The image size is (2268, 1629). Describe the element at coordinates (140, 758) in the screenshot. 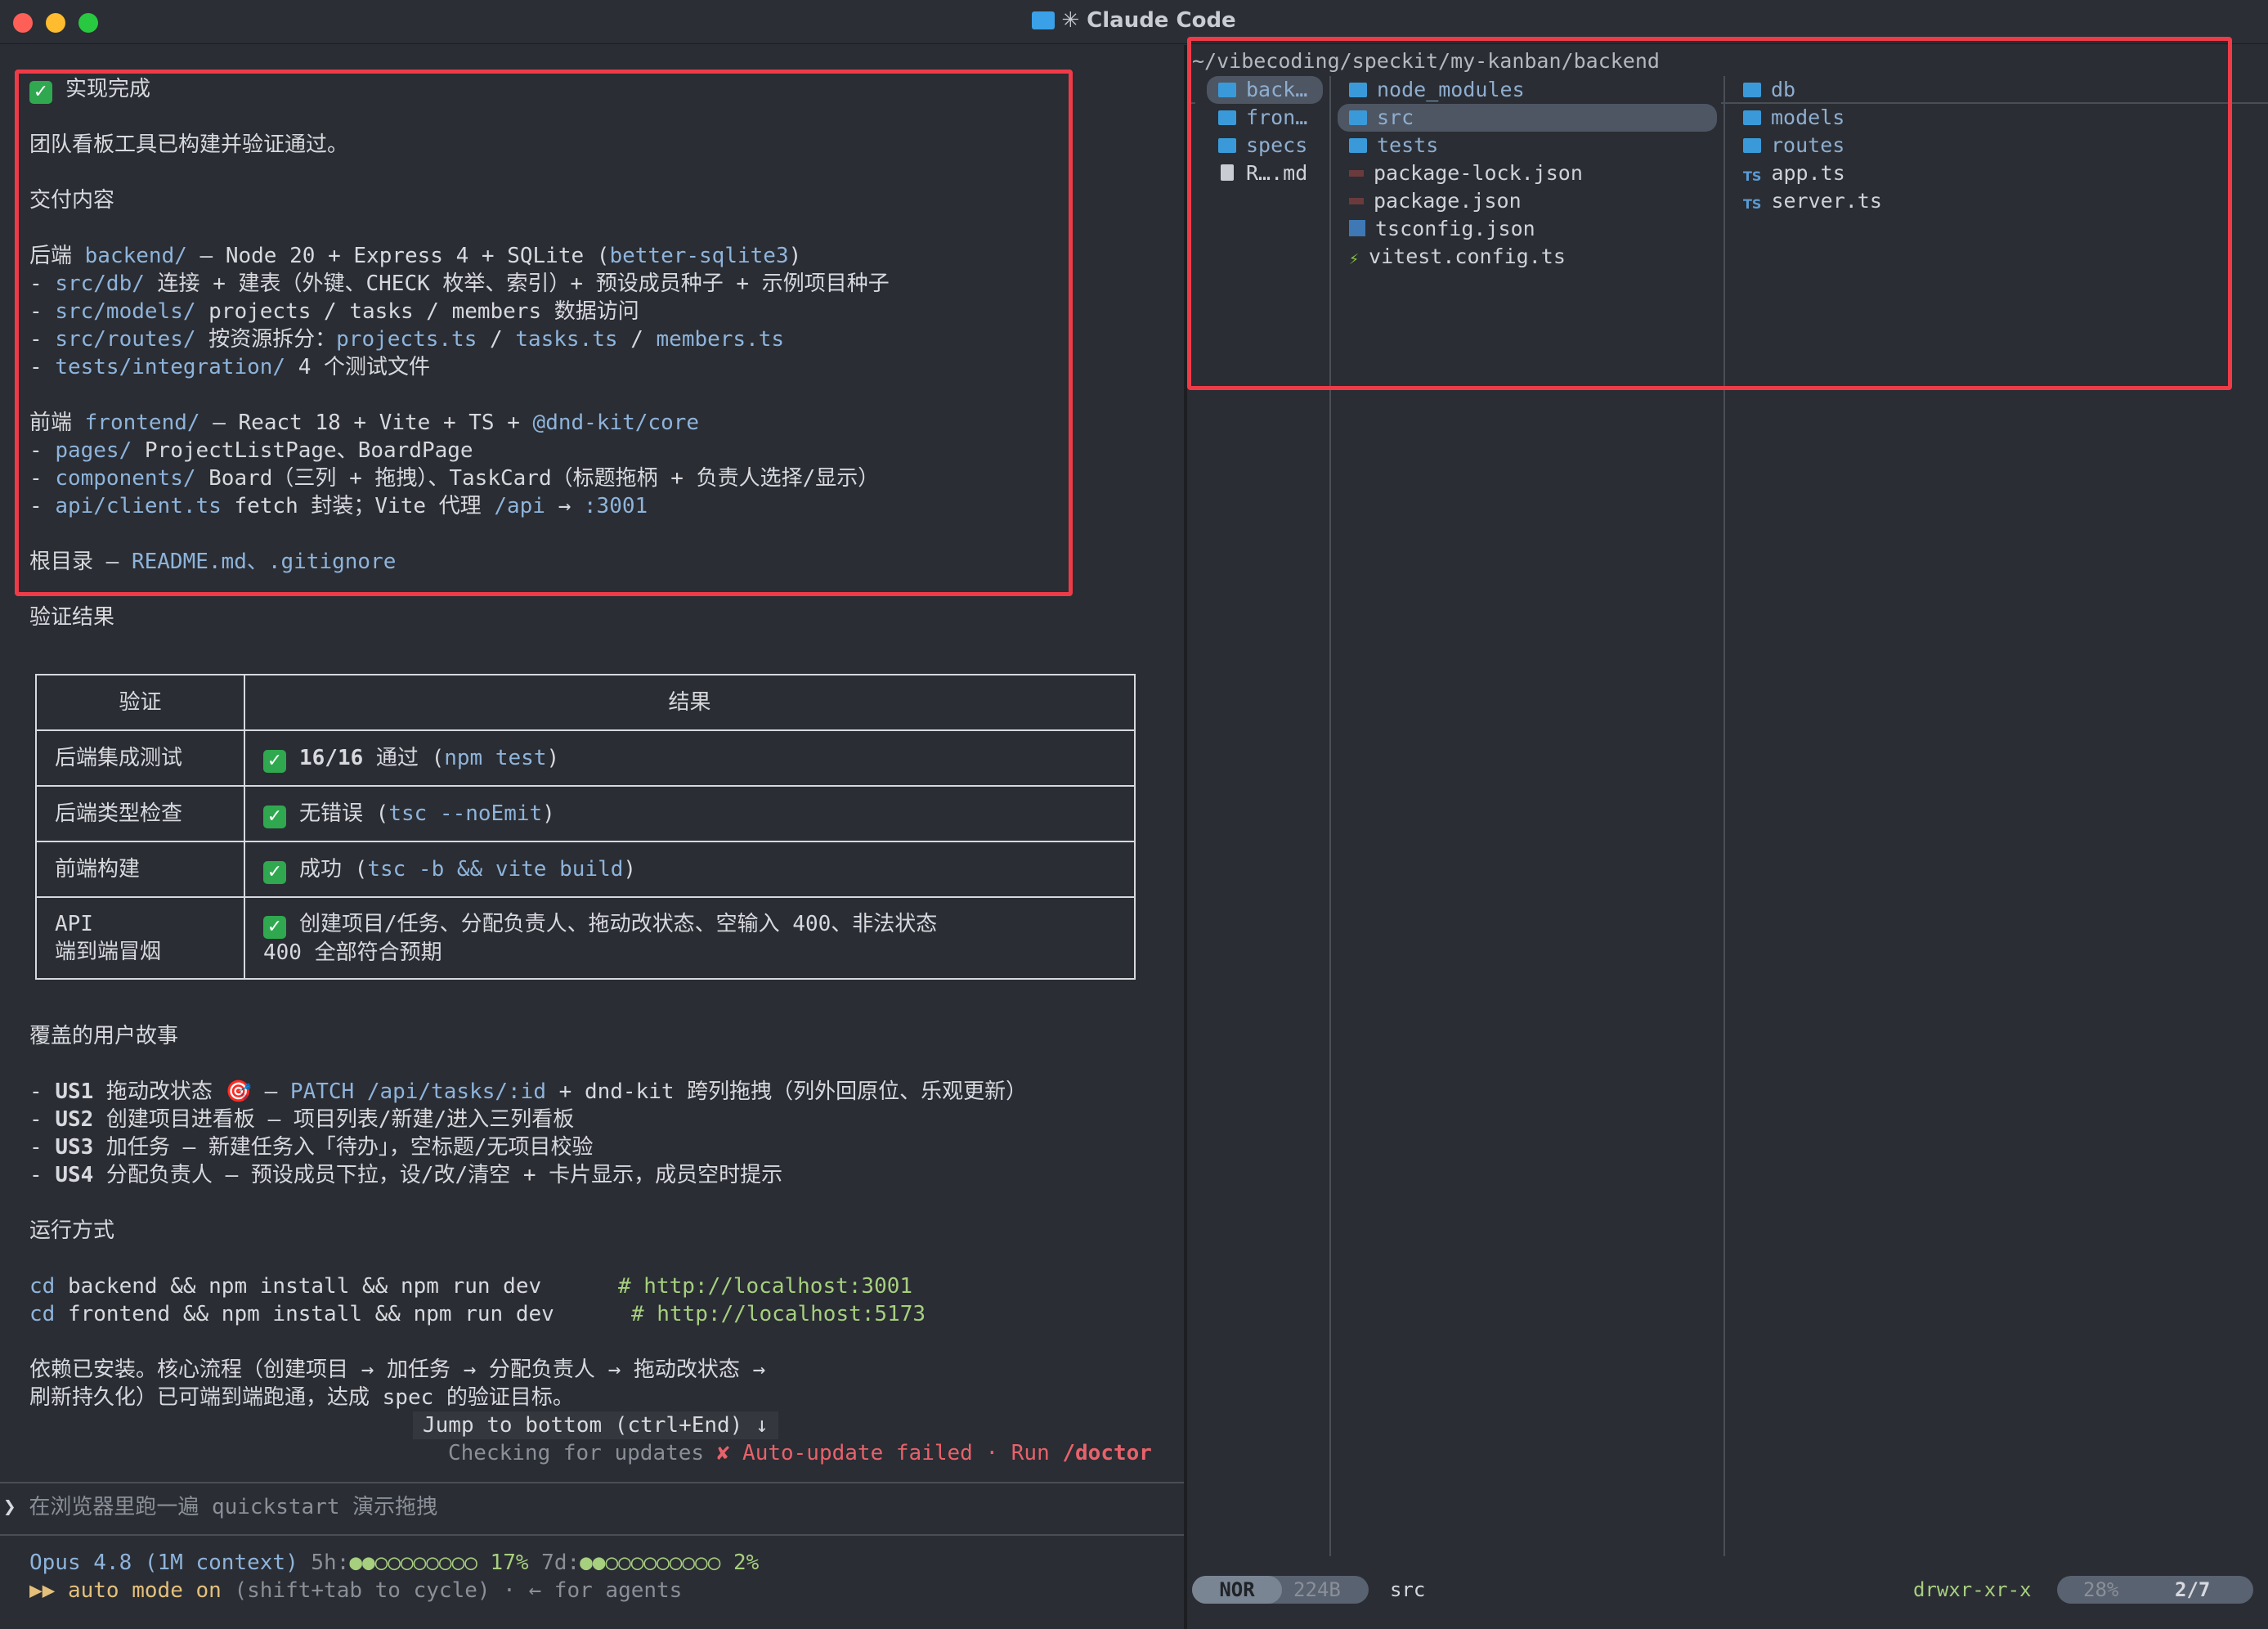

I see `table-cell: 后端集成测试` at that location.